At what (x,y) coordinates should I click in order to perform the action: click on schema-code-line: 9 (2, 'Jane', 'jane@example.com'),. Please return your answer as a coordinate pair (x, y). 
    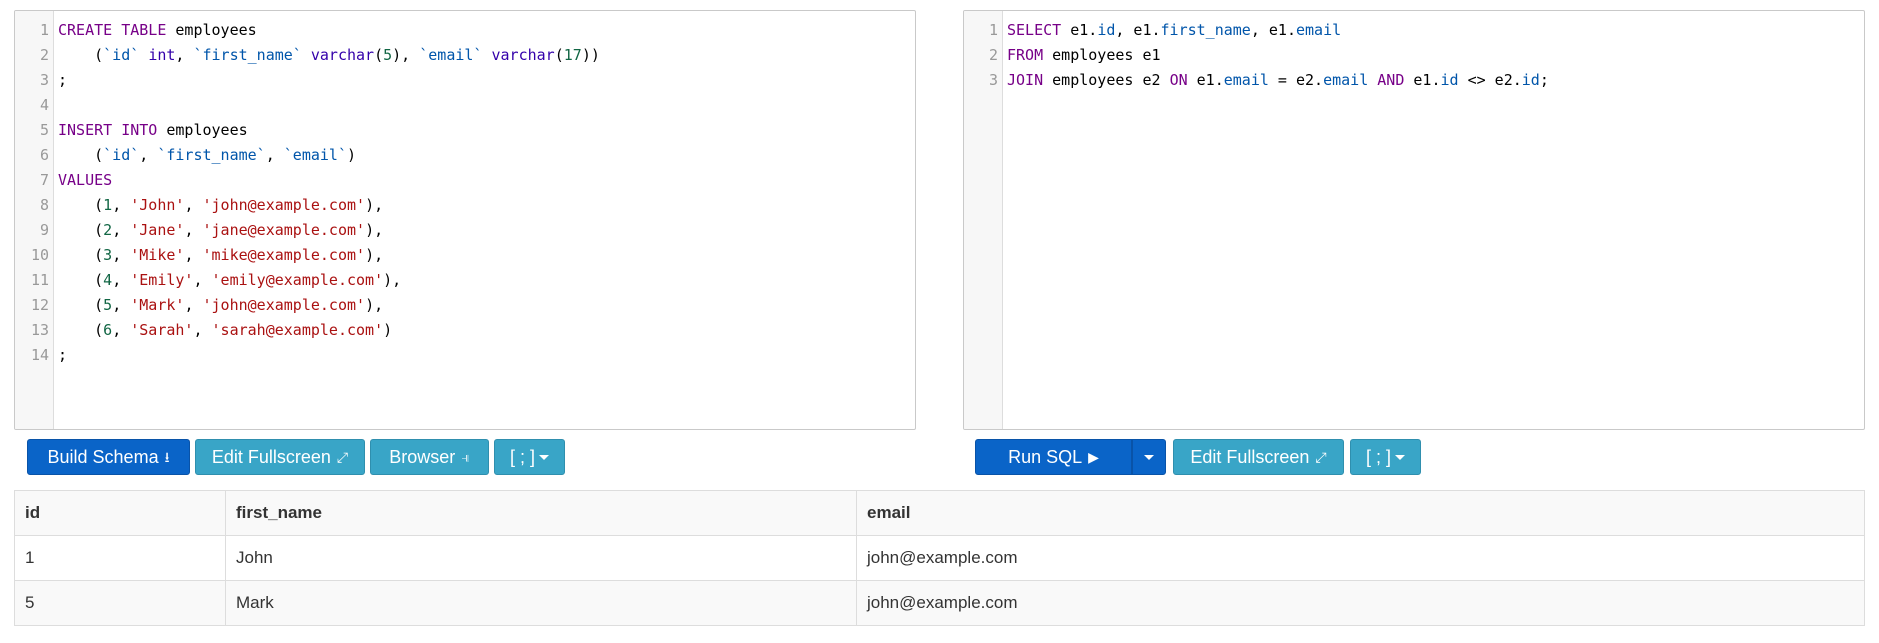
    Looking at the image, I should click on (465, 230).